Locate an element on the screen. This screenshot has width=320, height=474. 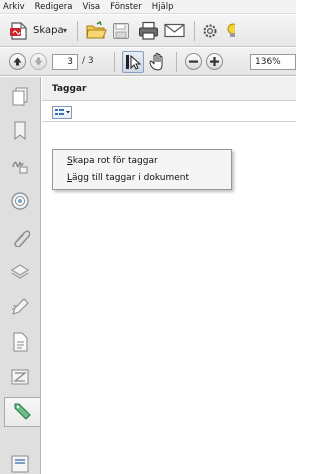
next-page-button is located at coordinates (38, 61).